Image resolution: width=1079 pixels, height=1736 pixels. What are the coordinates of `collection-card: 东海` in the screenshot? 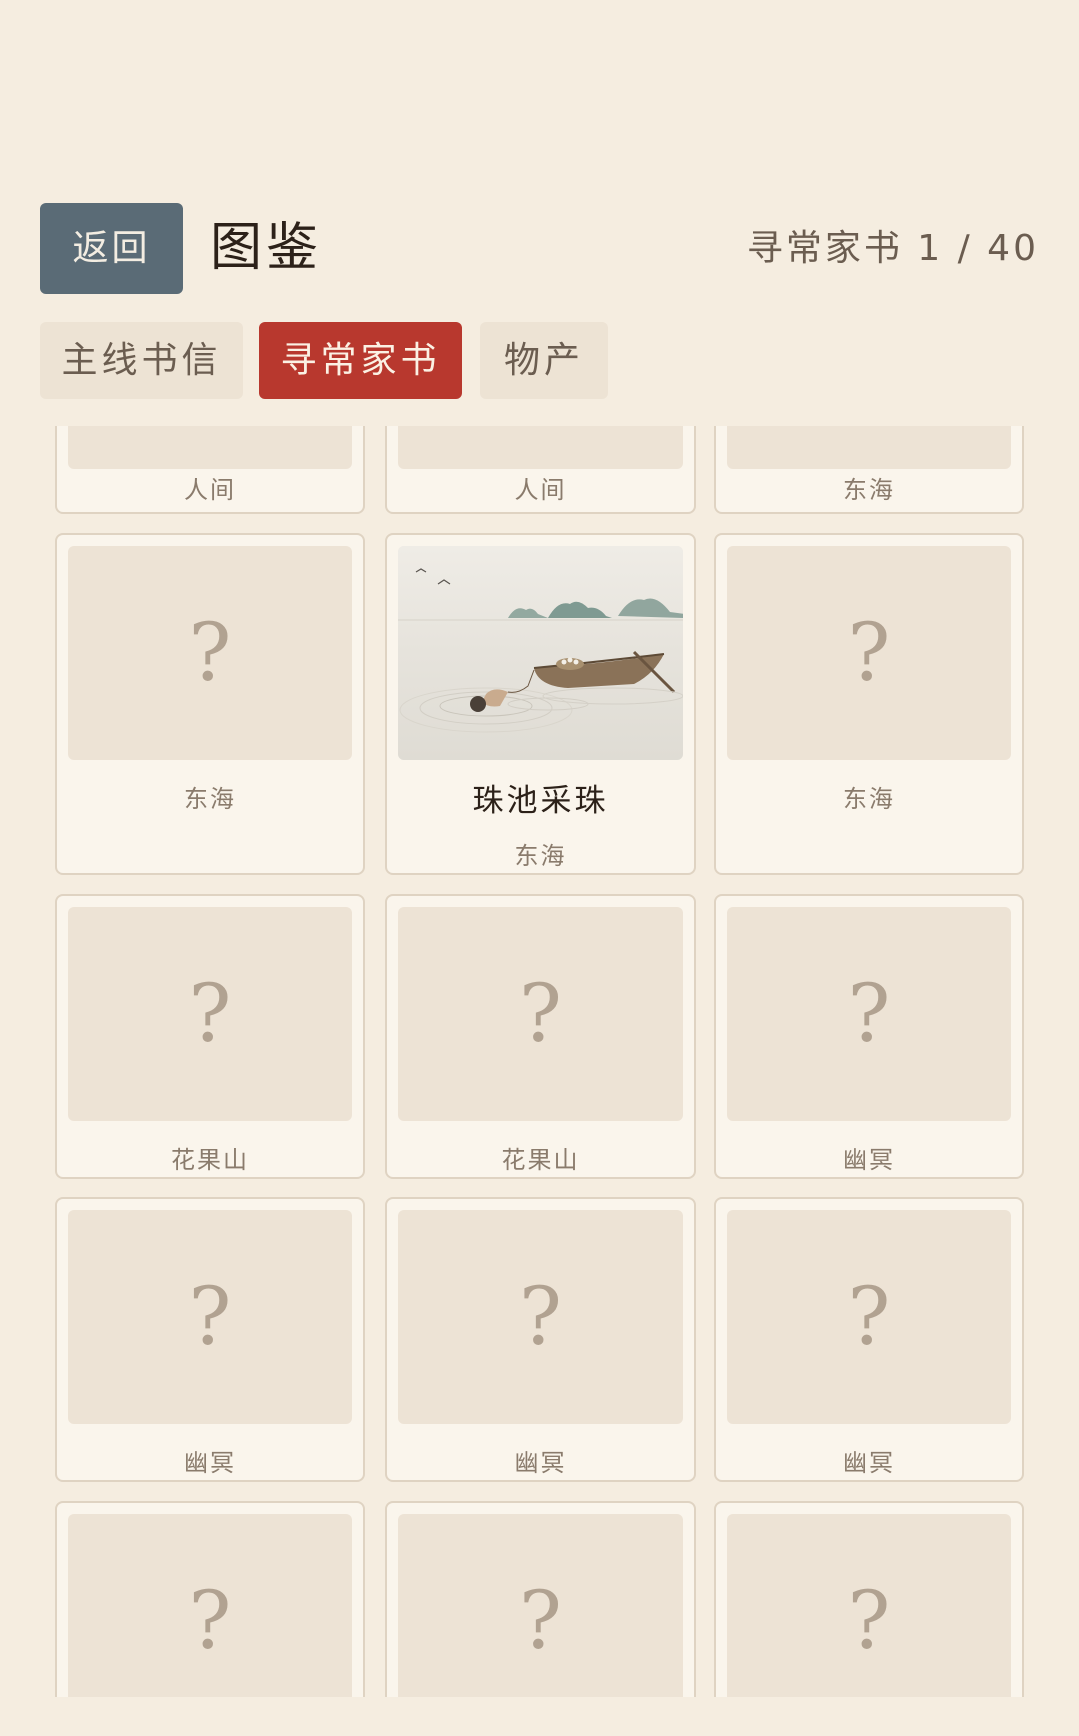 It's located at (869, 470).